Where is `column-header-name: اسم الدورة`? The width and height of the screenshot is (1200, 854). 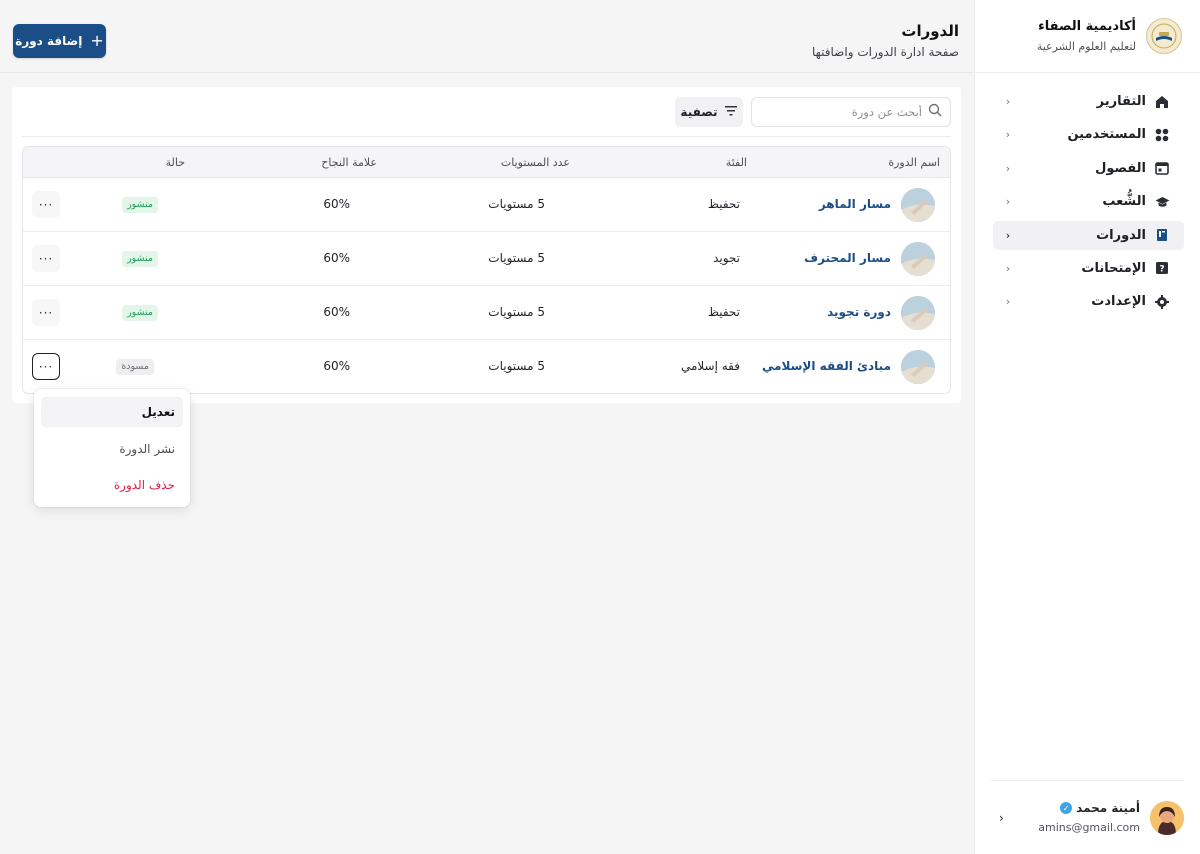
column-header-name: اسم الدورة is located at coordinates (914, 162).